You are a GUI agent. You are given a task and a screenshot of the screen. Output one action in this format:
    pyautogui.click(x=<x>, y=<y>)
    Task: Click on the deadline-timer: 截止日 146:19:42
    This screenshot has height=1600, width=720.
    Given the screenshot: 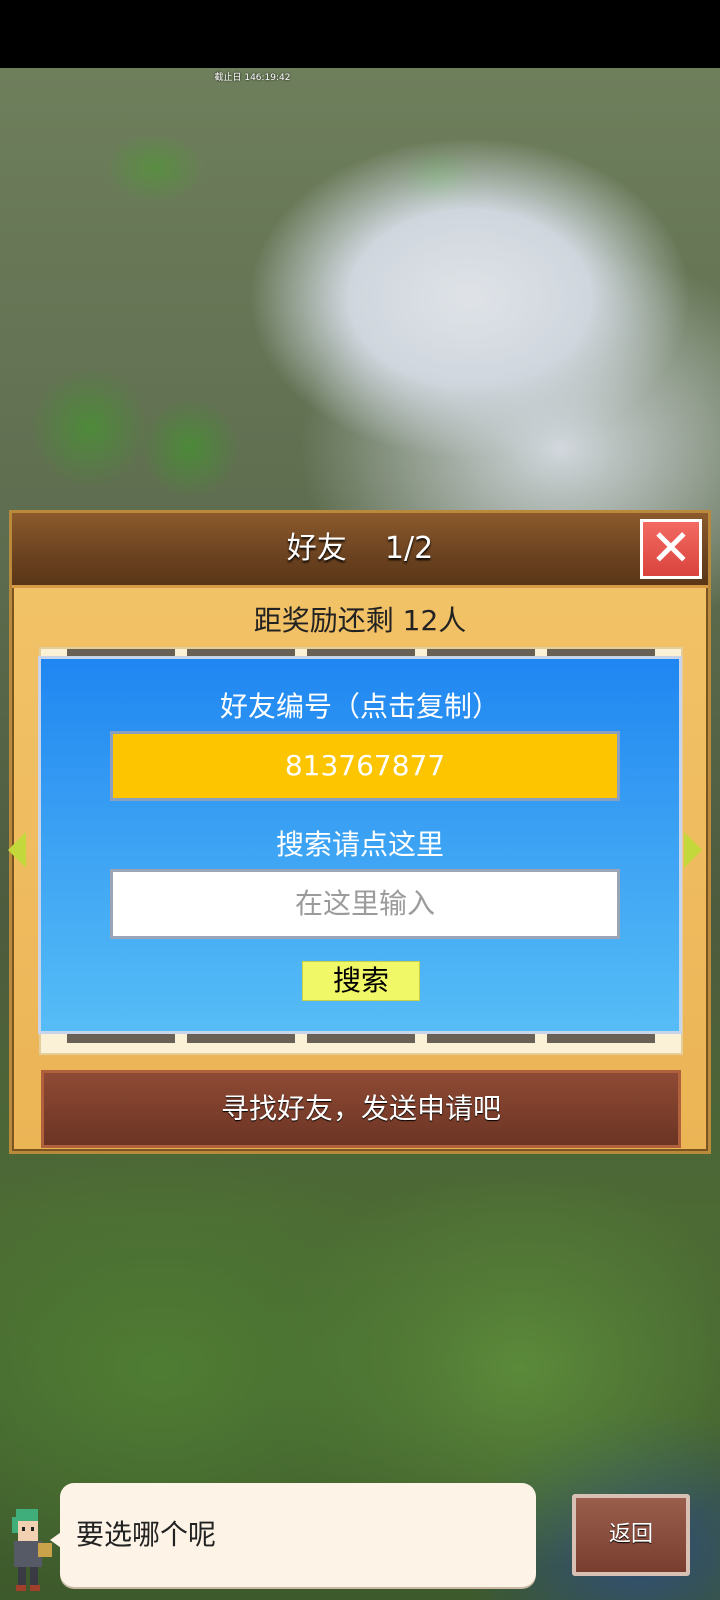 What is the action you would take?
    pyautogui.click(x=252, y=78)
    